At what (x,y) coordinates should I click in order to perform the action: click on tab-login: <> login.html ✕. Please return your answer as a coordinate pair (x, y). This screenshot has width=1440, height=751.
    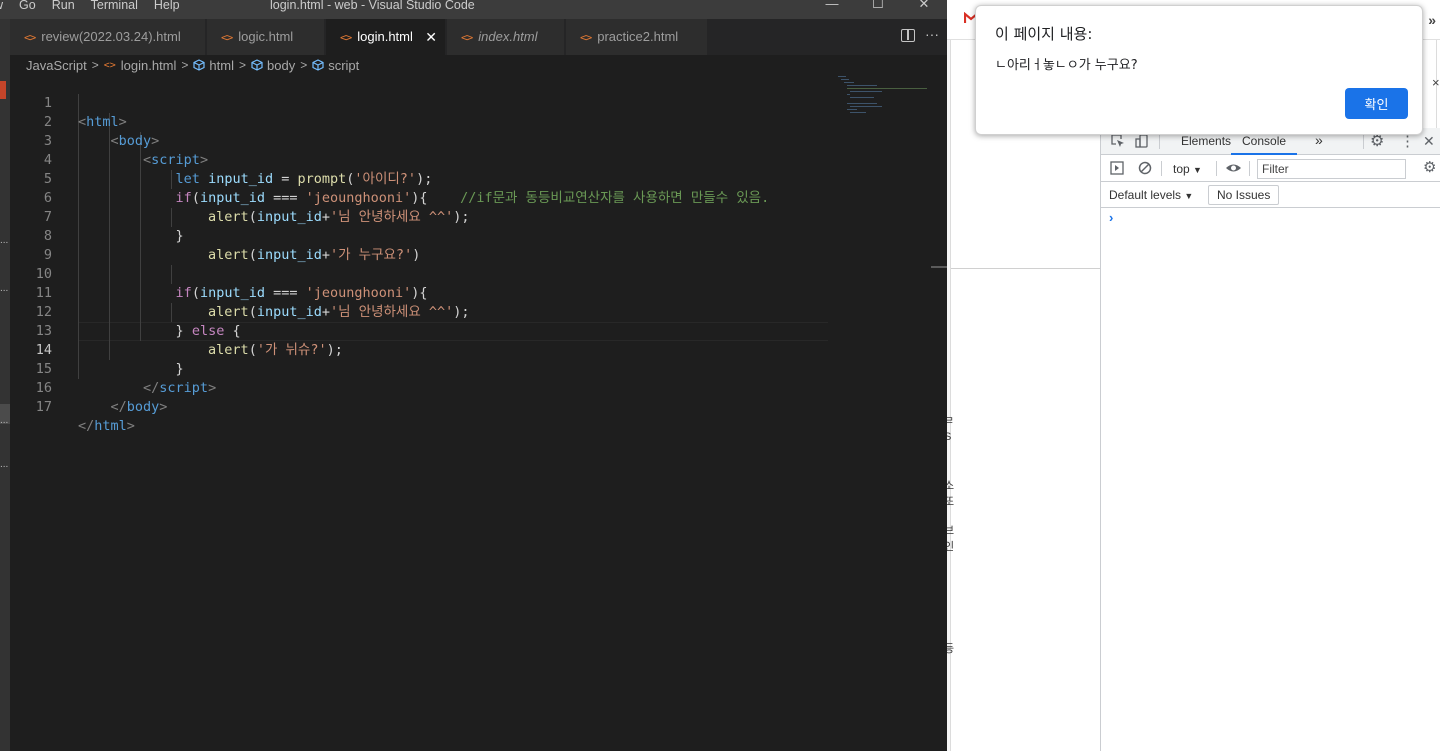
    Looking at the image, I should click on (386, 37).